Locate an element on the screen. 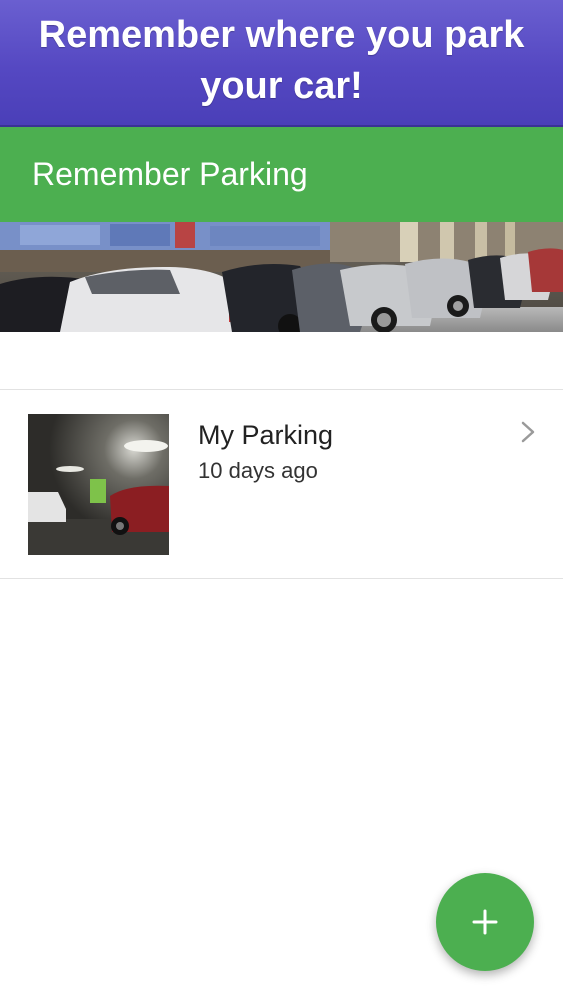 The width and height of the screenshot is (563, 1000). app-bar: Remember Parking is located at coordinates (281, 174).